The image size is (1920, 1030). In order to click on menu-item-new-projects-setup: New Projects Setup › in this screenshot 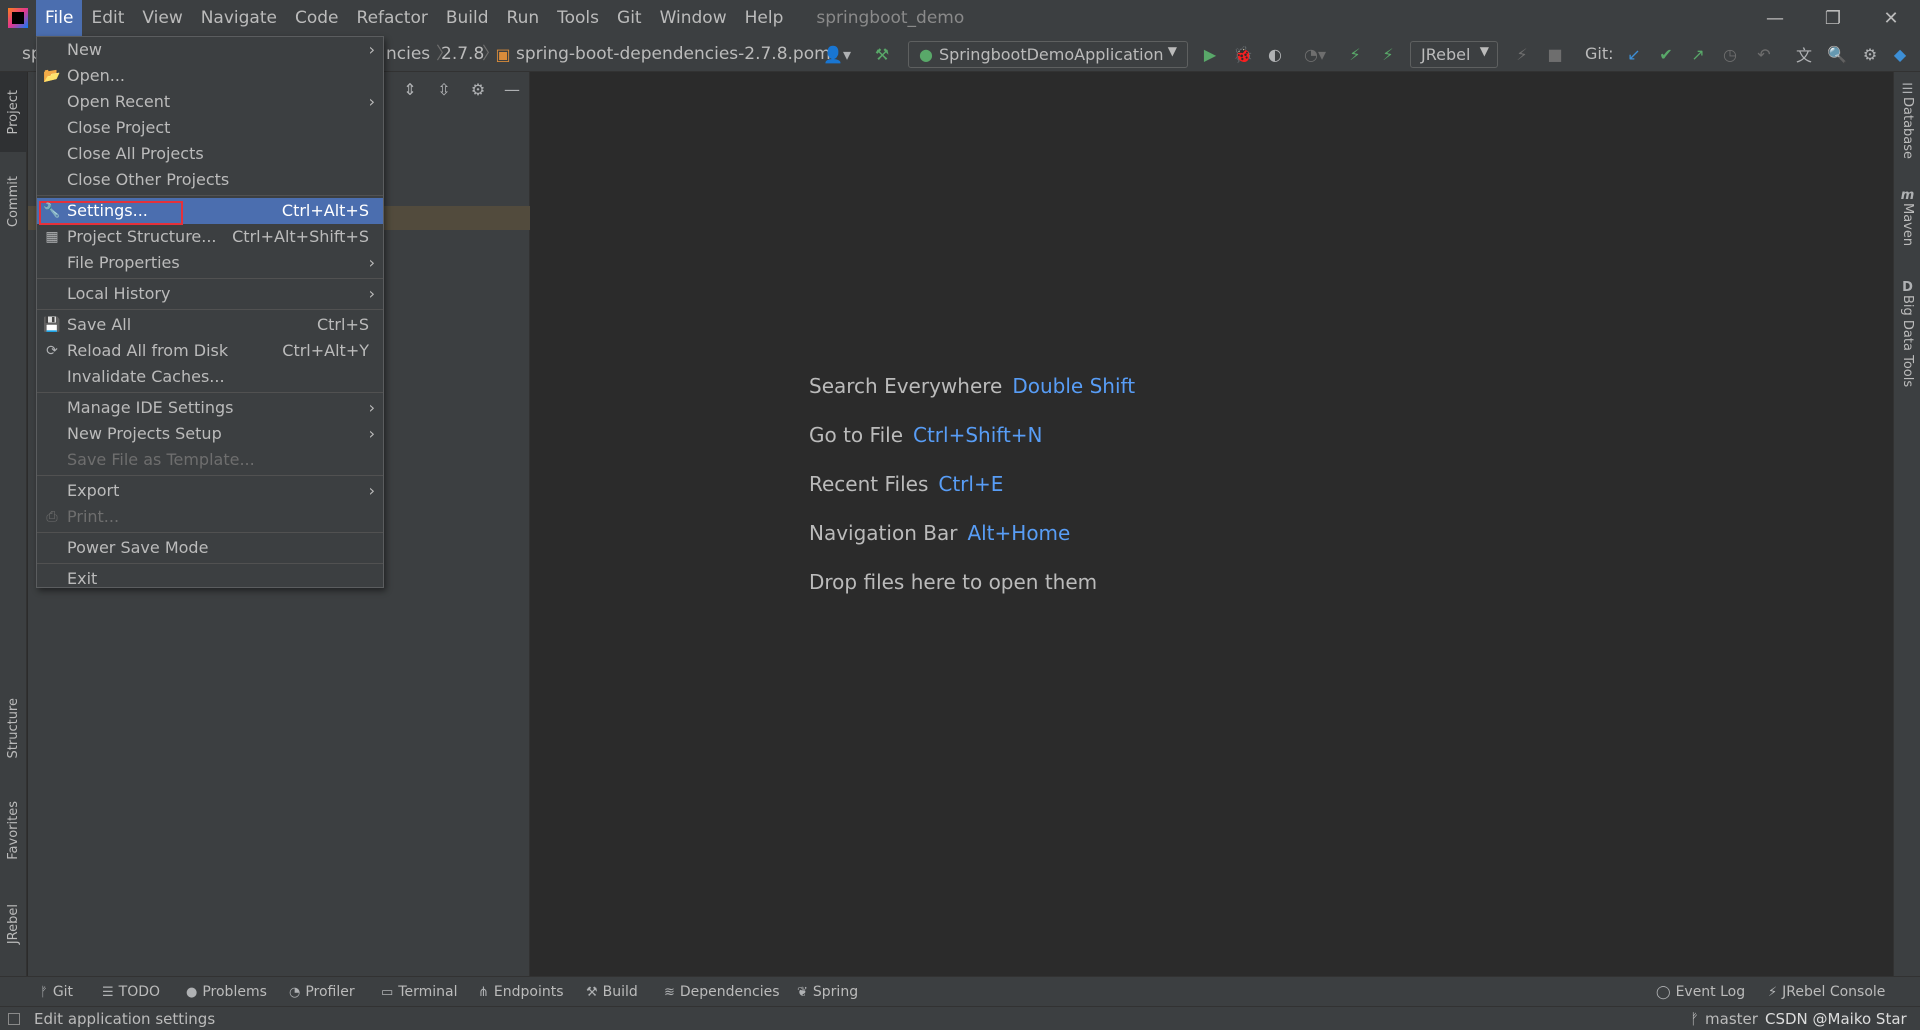, I will do `click(210, 434)`.